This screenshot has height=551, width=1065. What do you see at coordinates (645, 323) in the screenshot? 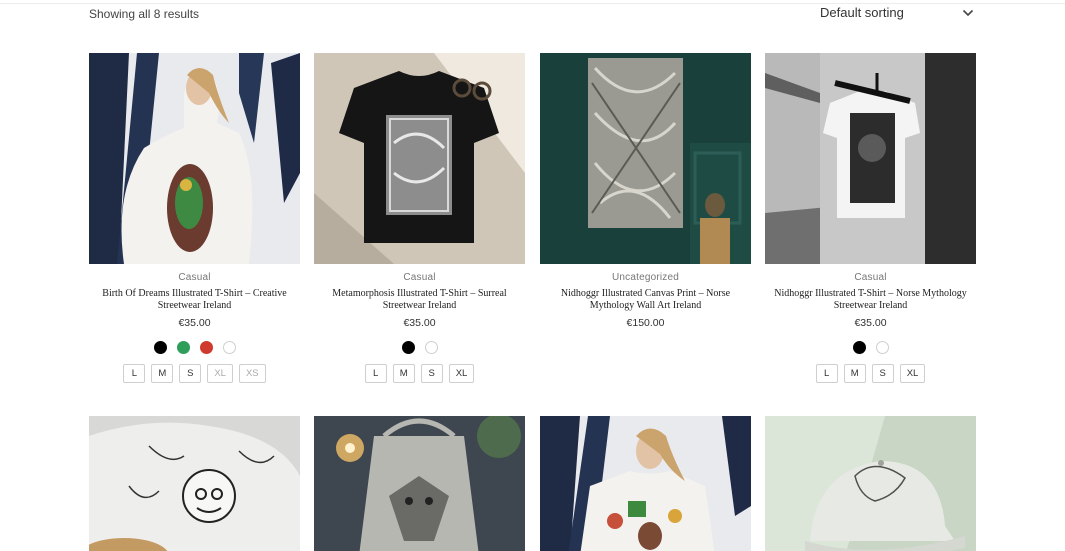
I see `product-price: €150.00` at bounding box center [645, 323].